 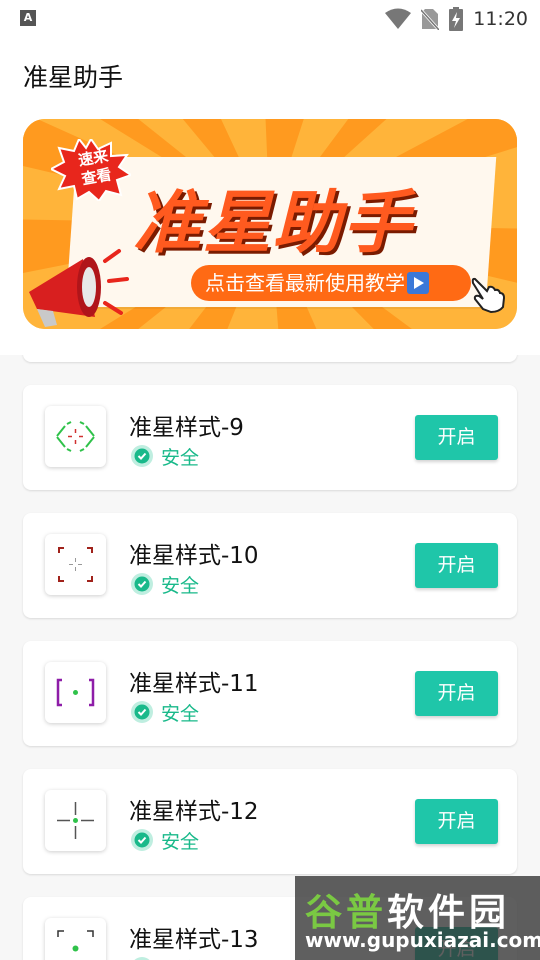 I want to click on pointing-hand-icon, so click(x=488, y=295).